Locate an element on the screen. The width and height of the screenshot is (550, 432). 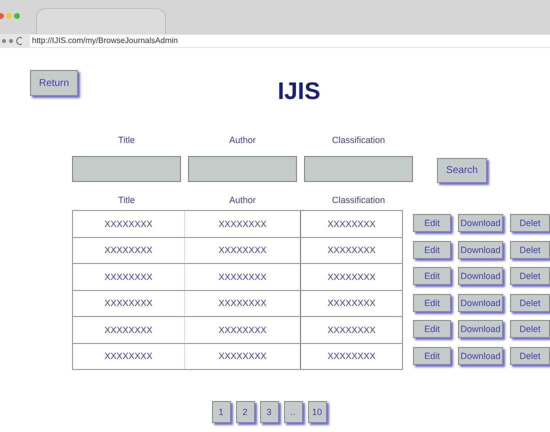
browser-tab is located at coordinates (101, 21).